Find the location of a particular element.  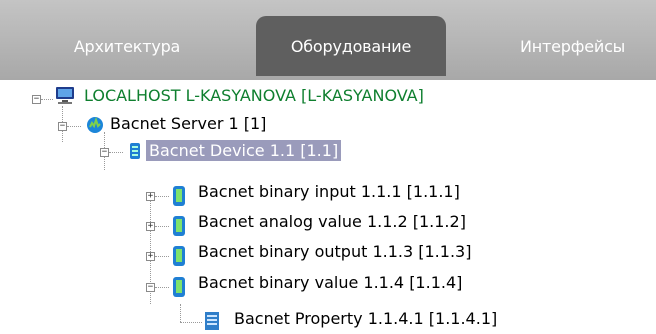

tree-root-label: LOCALHOST L-KASYANOVA [L-KASYANOVA] is located at coordinates (254, 95).